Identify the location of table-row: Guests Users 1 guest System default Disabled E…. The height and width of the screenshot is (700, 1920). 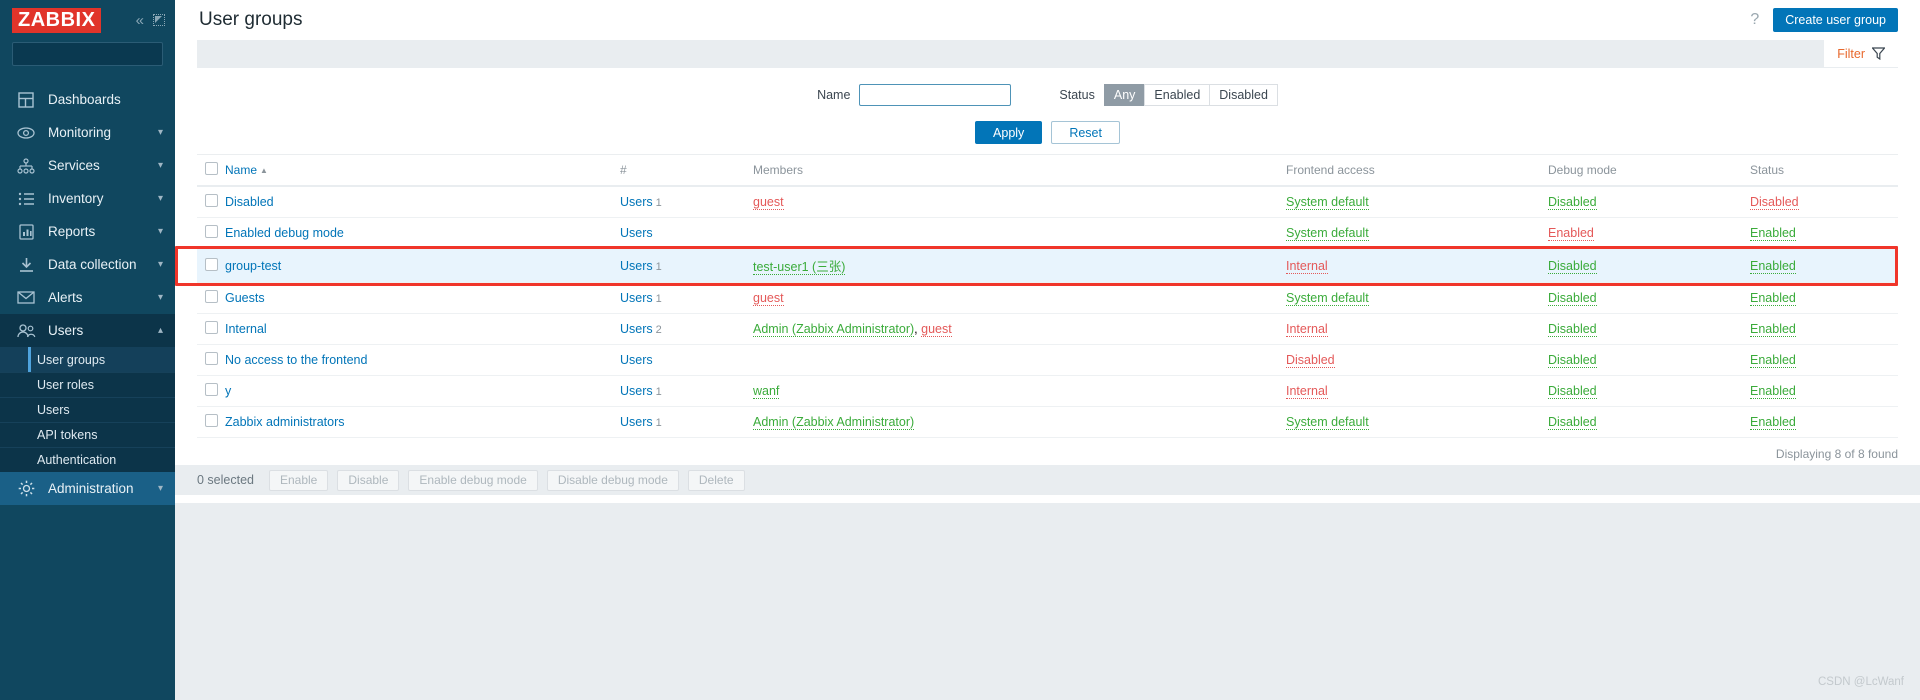
(1047, 298).